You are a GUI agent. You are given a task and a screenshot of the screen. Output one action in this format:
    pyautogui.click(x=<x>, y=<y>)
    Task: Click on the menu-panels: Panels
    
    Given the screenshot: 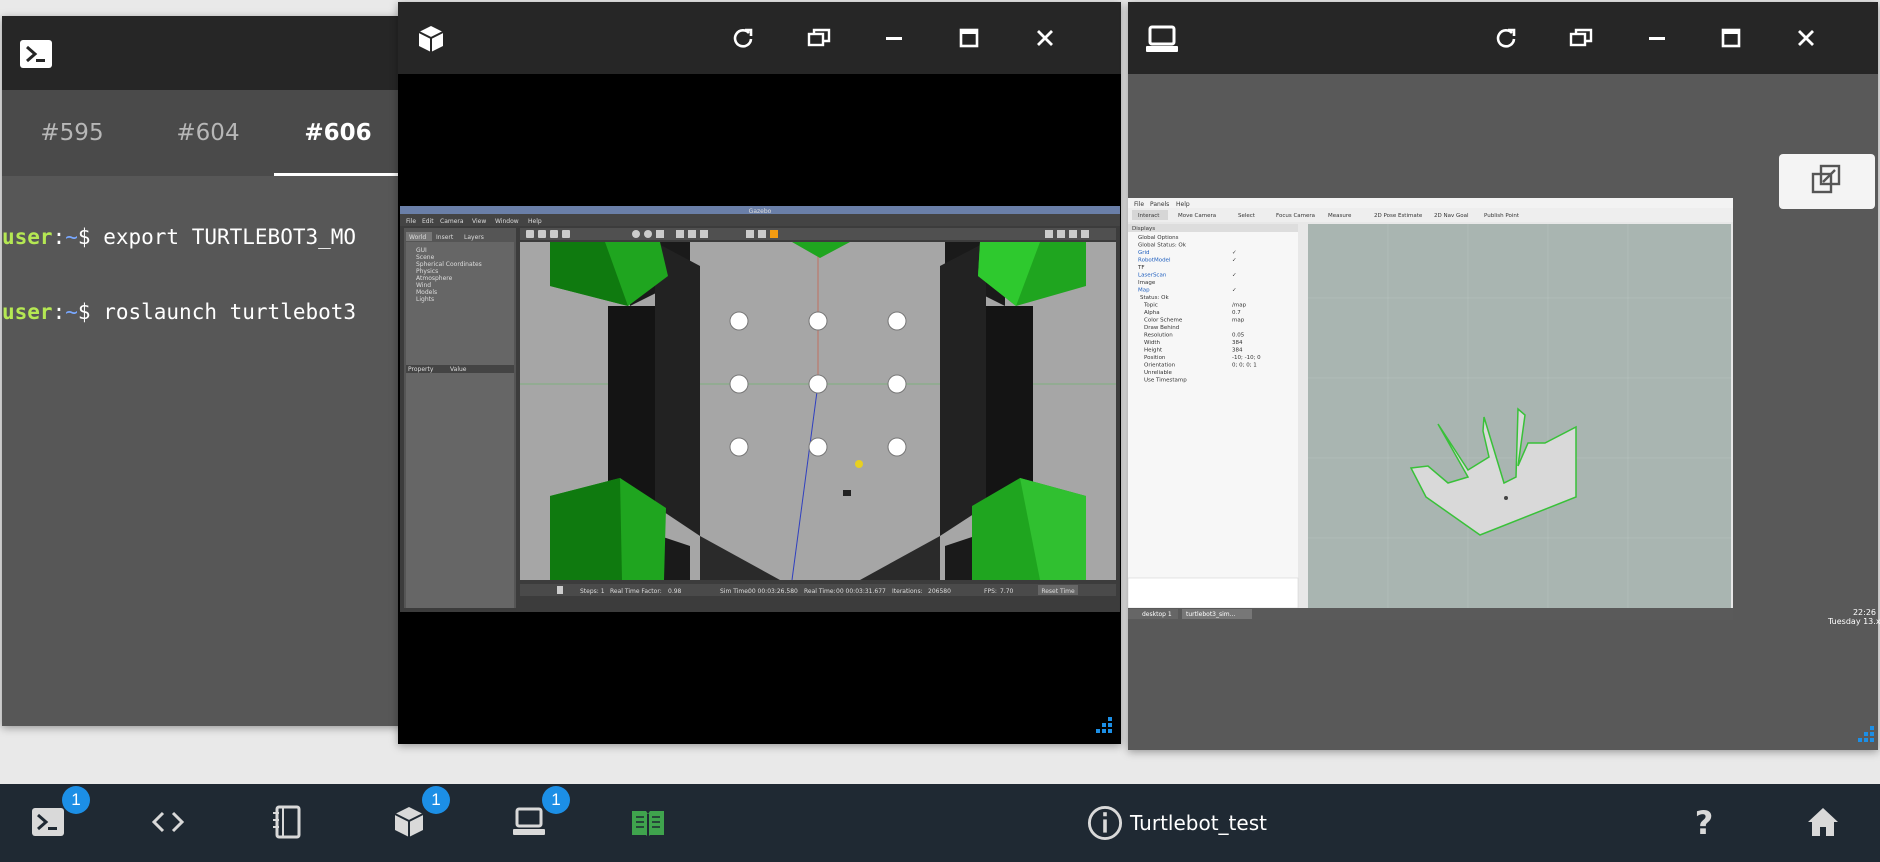 What is the action you would take?
    pyautogui.click(x=1159, y=204)
    